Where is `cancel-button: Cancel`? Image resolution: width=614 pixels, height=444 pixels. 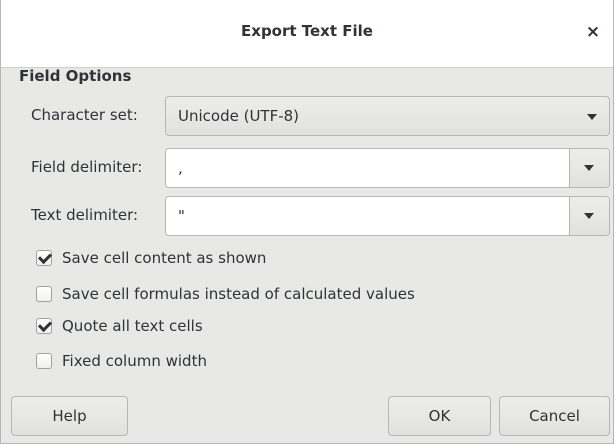
cancel-button: Cancel is located at coordinates (554, 416).